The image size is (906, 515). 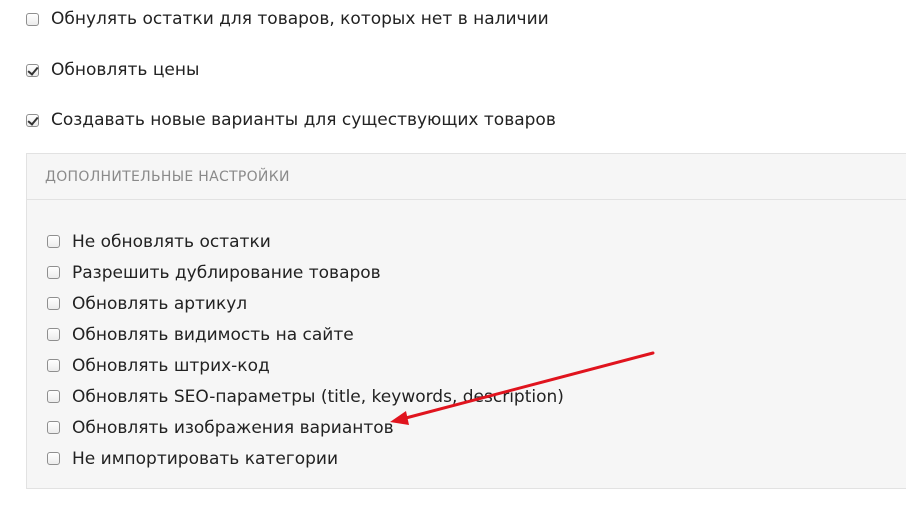 I want to click on advanced-item-update-variant-images: Обновлять изображения вариантов, so click(x=305, y=427).